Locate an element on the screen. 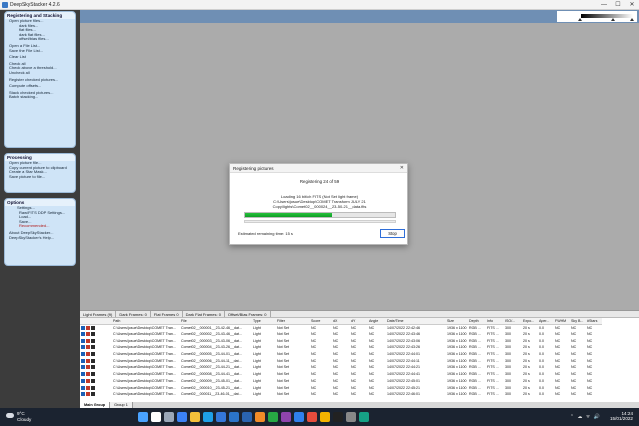  minimize-button: — is located at coordinates (604, 5).